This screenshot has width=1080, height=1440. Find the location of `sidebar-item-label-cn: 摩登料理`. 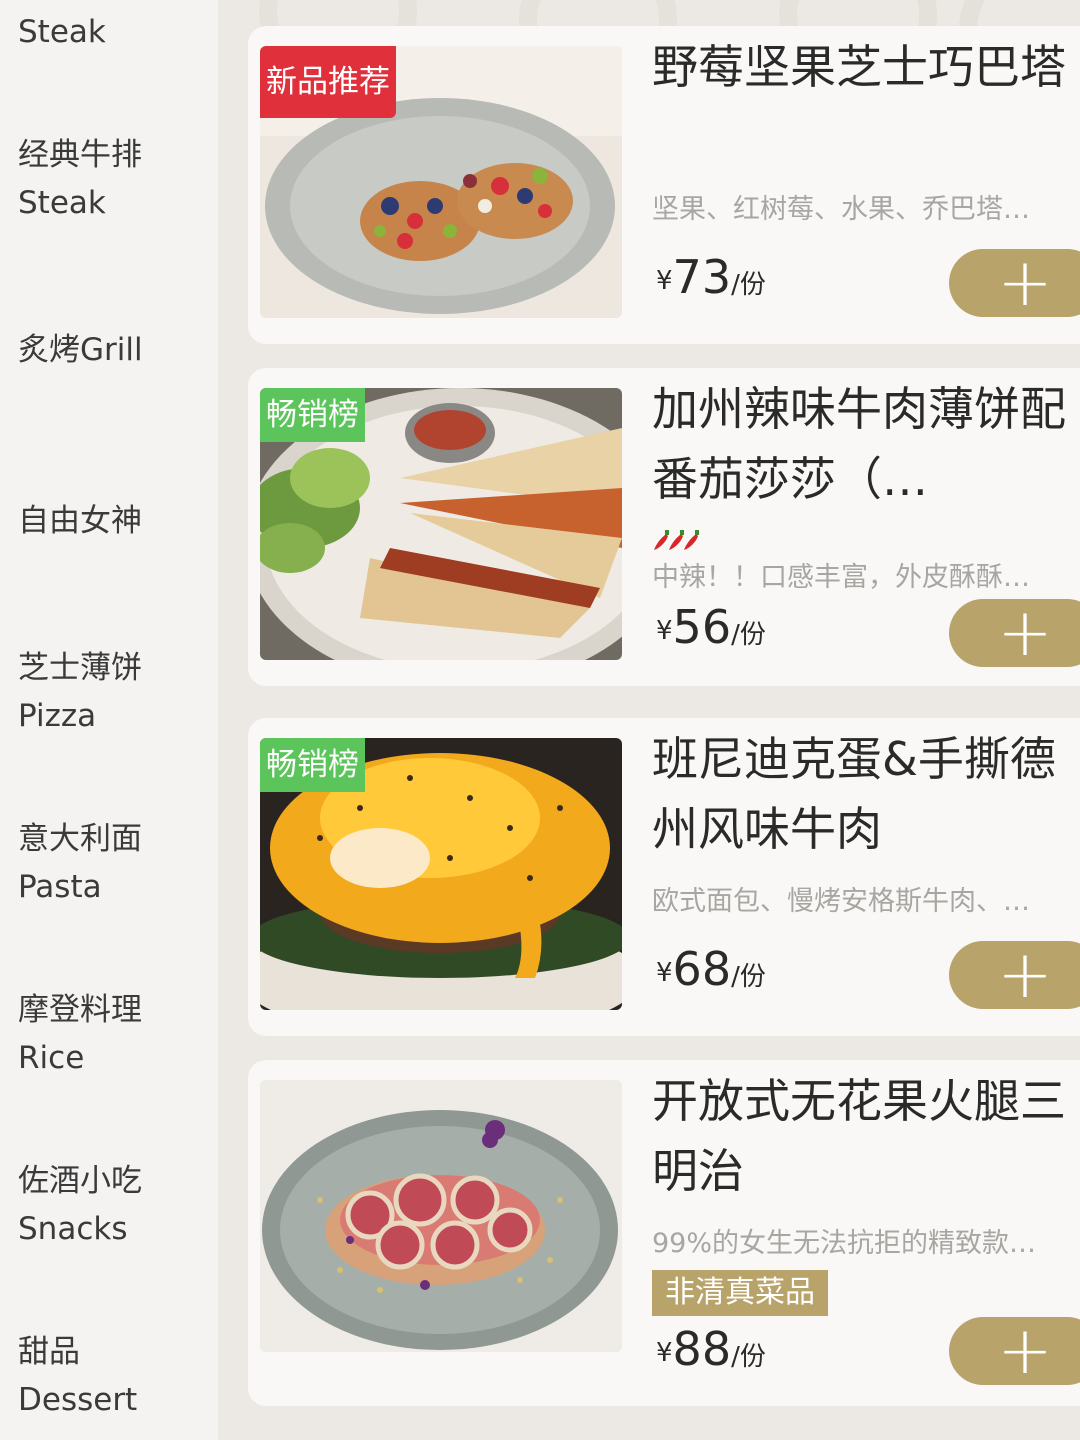

sidebar-item-label-cn: 摩登料理 is located at coordinates (80, 1010).